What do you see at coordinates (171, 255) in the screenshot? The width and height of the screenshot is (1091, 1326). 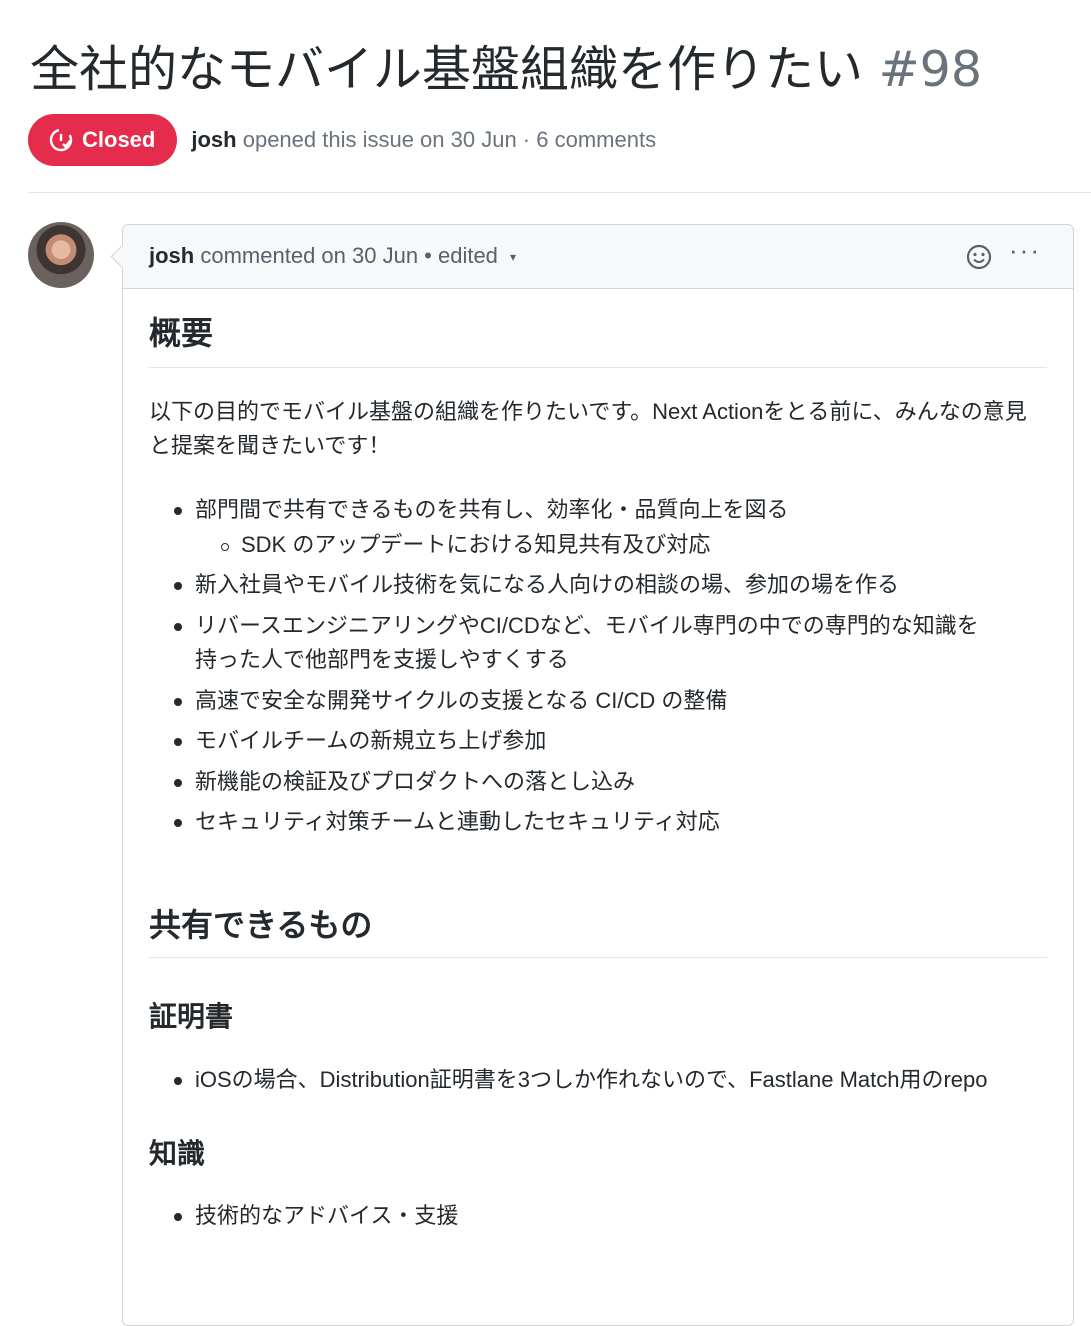 I see `comment-author-link: josh` at bounding box center [171, 255].